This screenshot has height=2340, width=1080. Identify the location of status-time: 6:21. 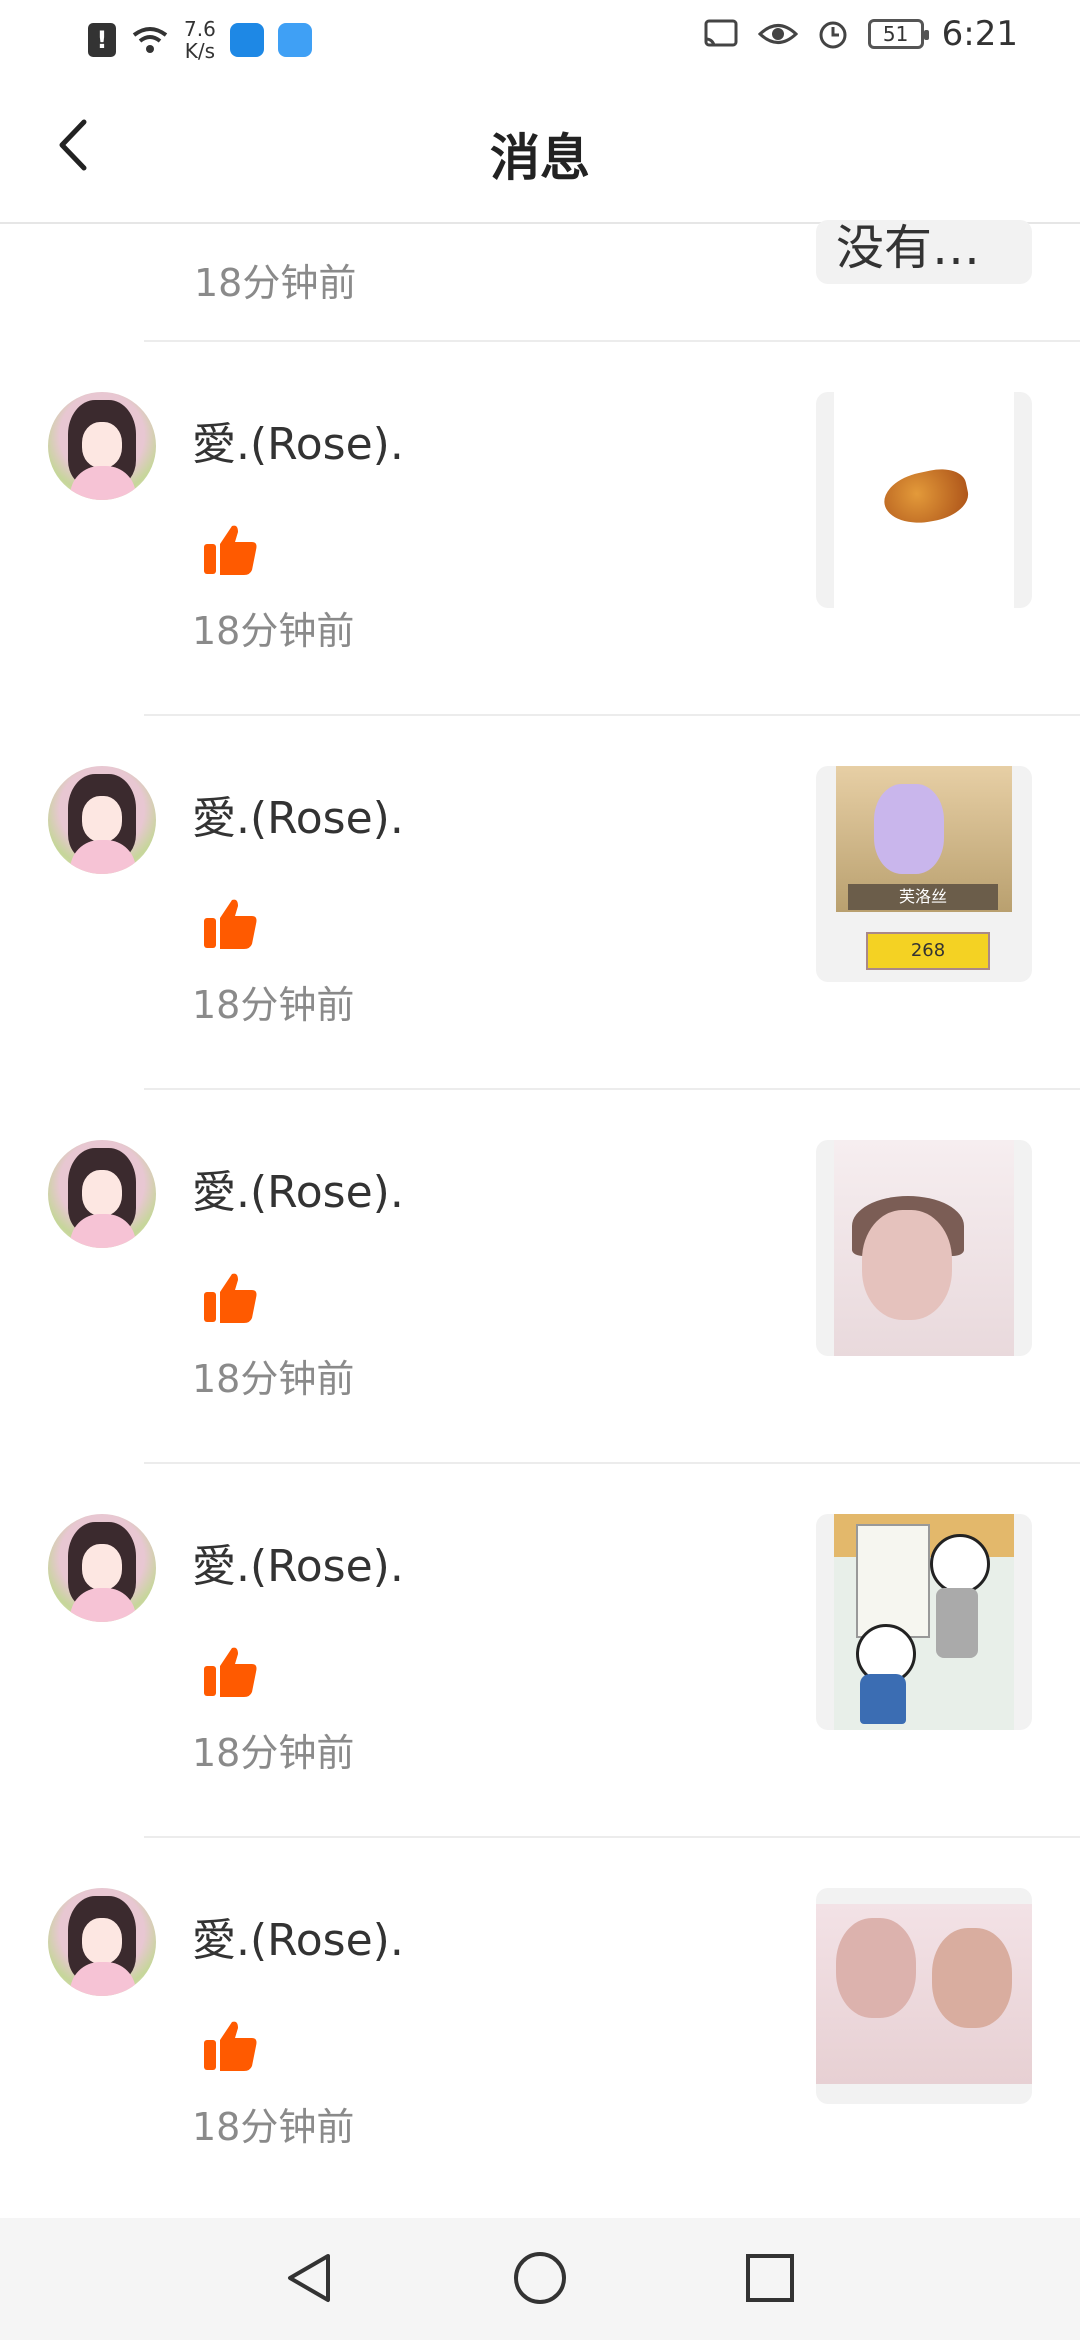
(979, 34).